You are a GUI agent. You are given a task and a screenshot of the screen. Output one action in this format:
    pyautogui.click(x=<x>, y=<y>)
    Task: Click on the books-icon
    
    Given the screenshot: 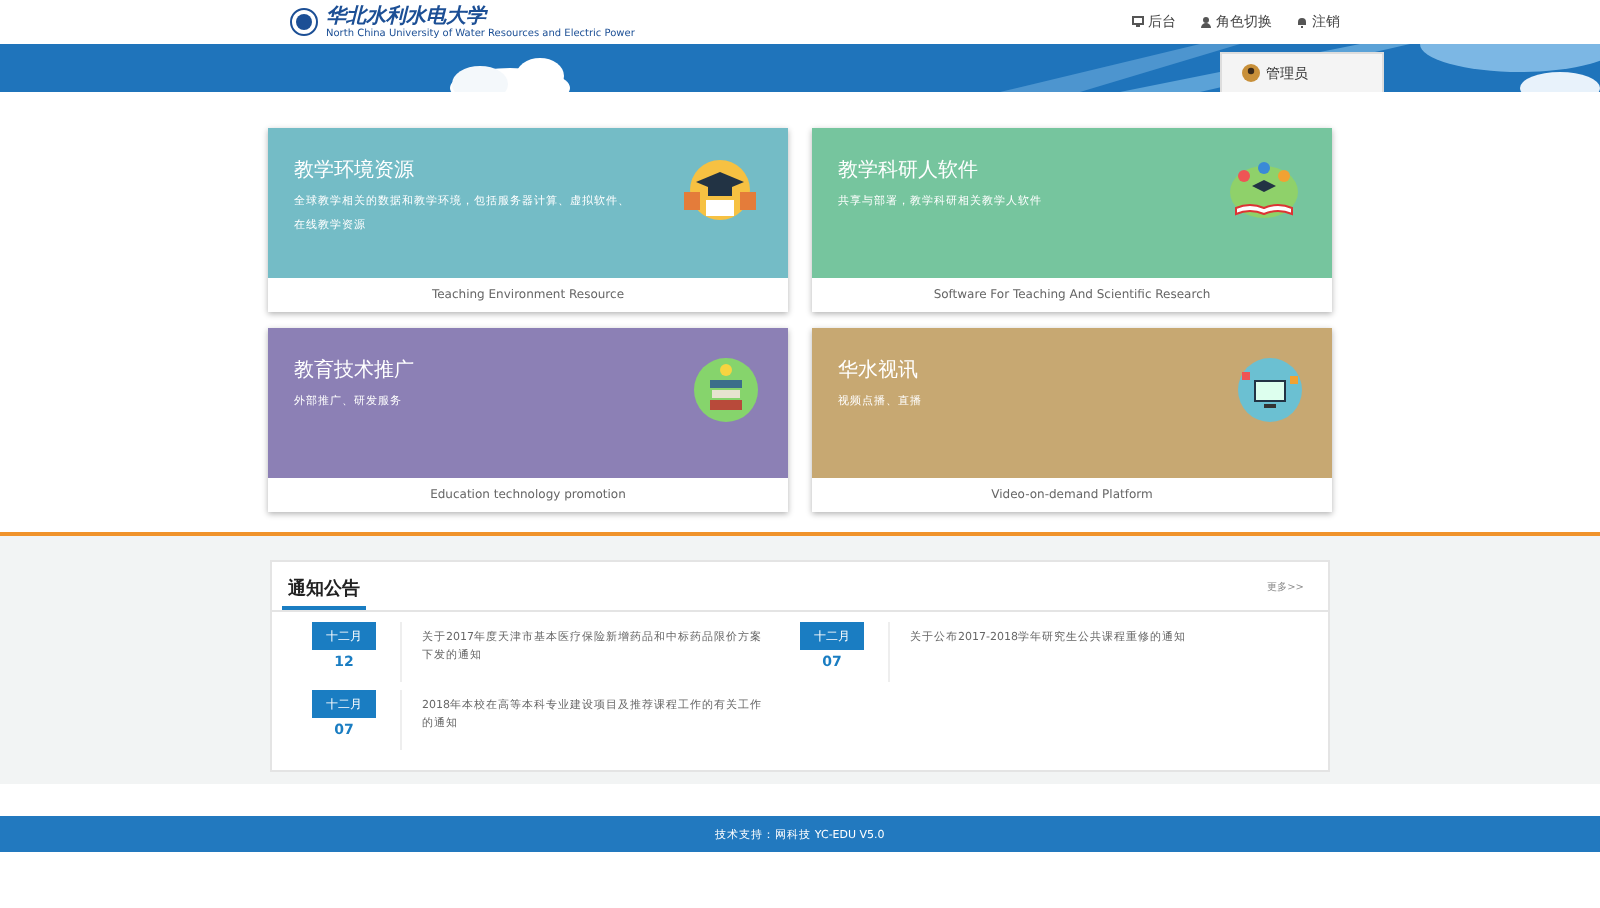 What is the action you would take?
    pyautogui.click(x=726, y=390)
    